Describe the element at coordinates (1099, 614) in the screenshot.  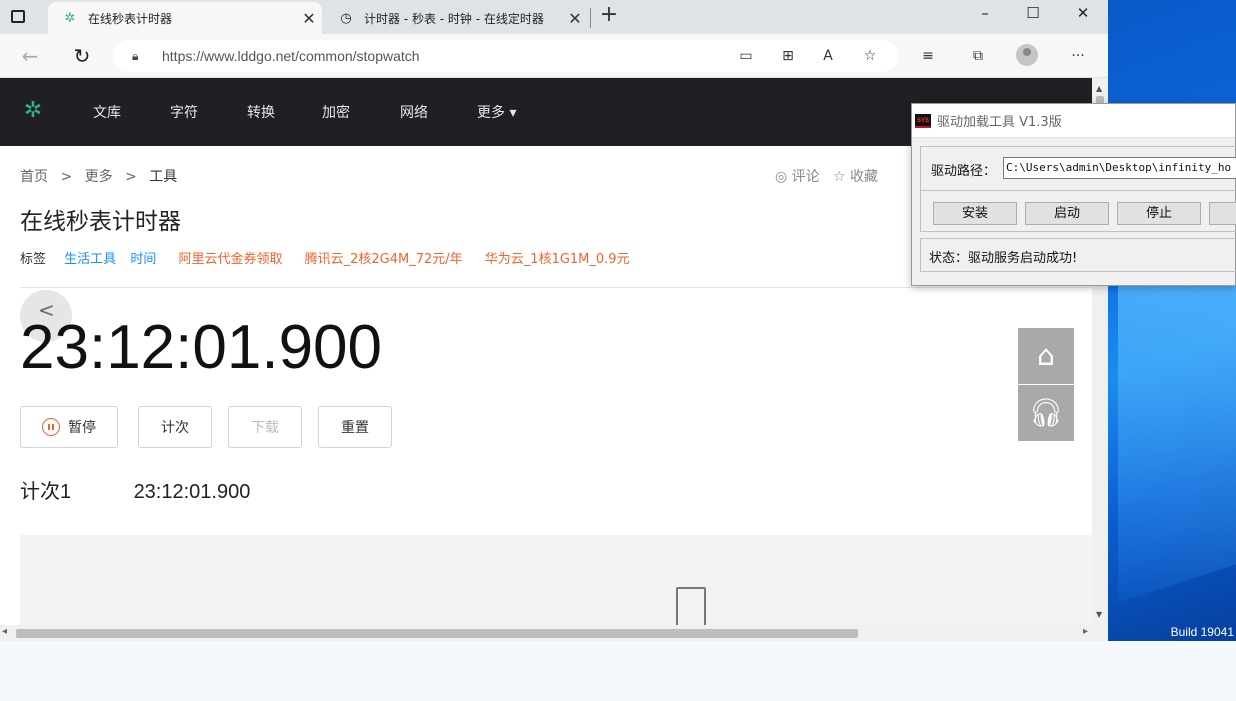
I see `scroll-down-icon: ▼` at that location.